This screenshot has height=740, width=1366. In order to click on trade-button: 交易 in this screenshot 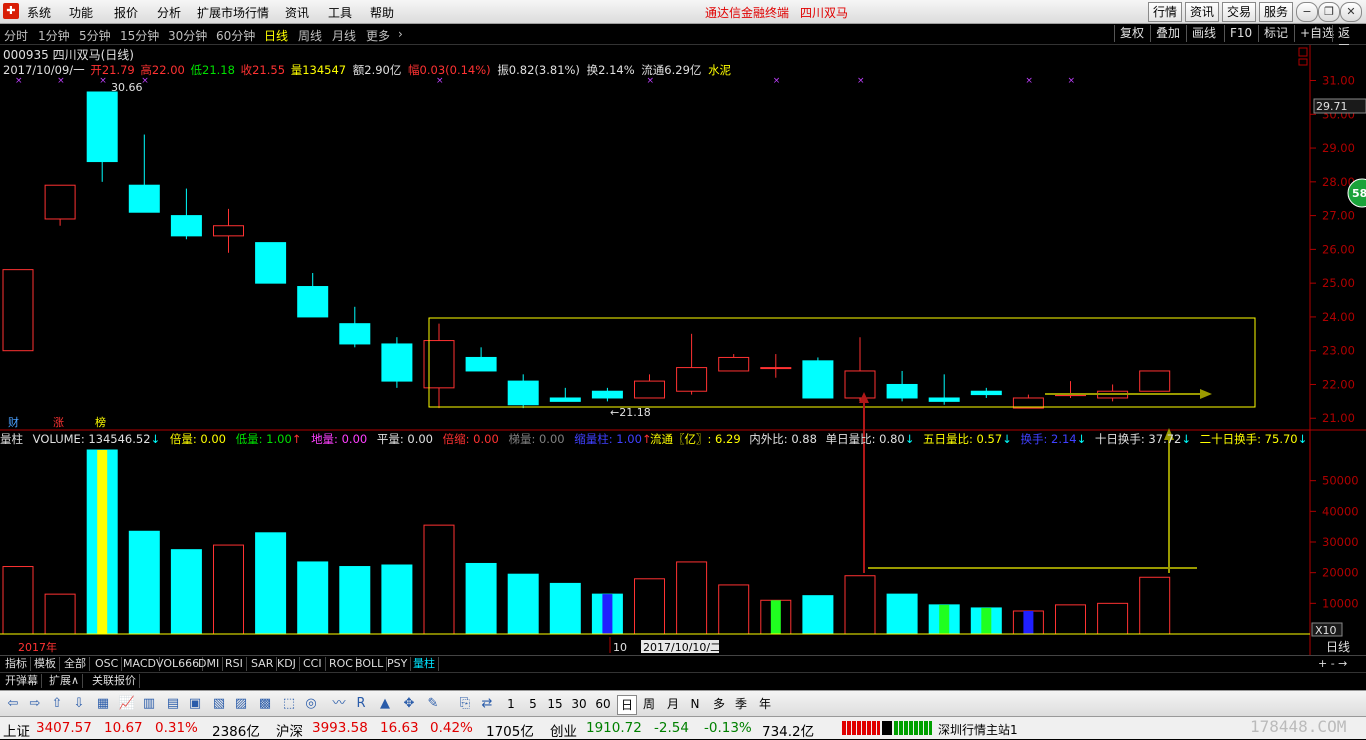, I will do `click(1239, 12)`.